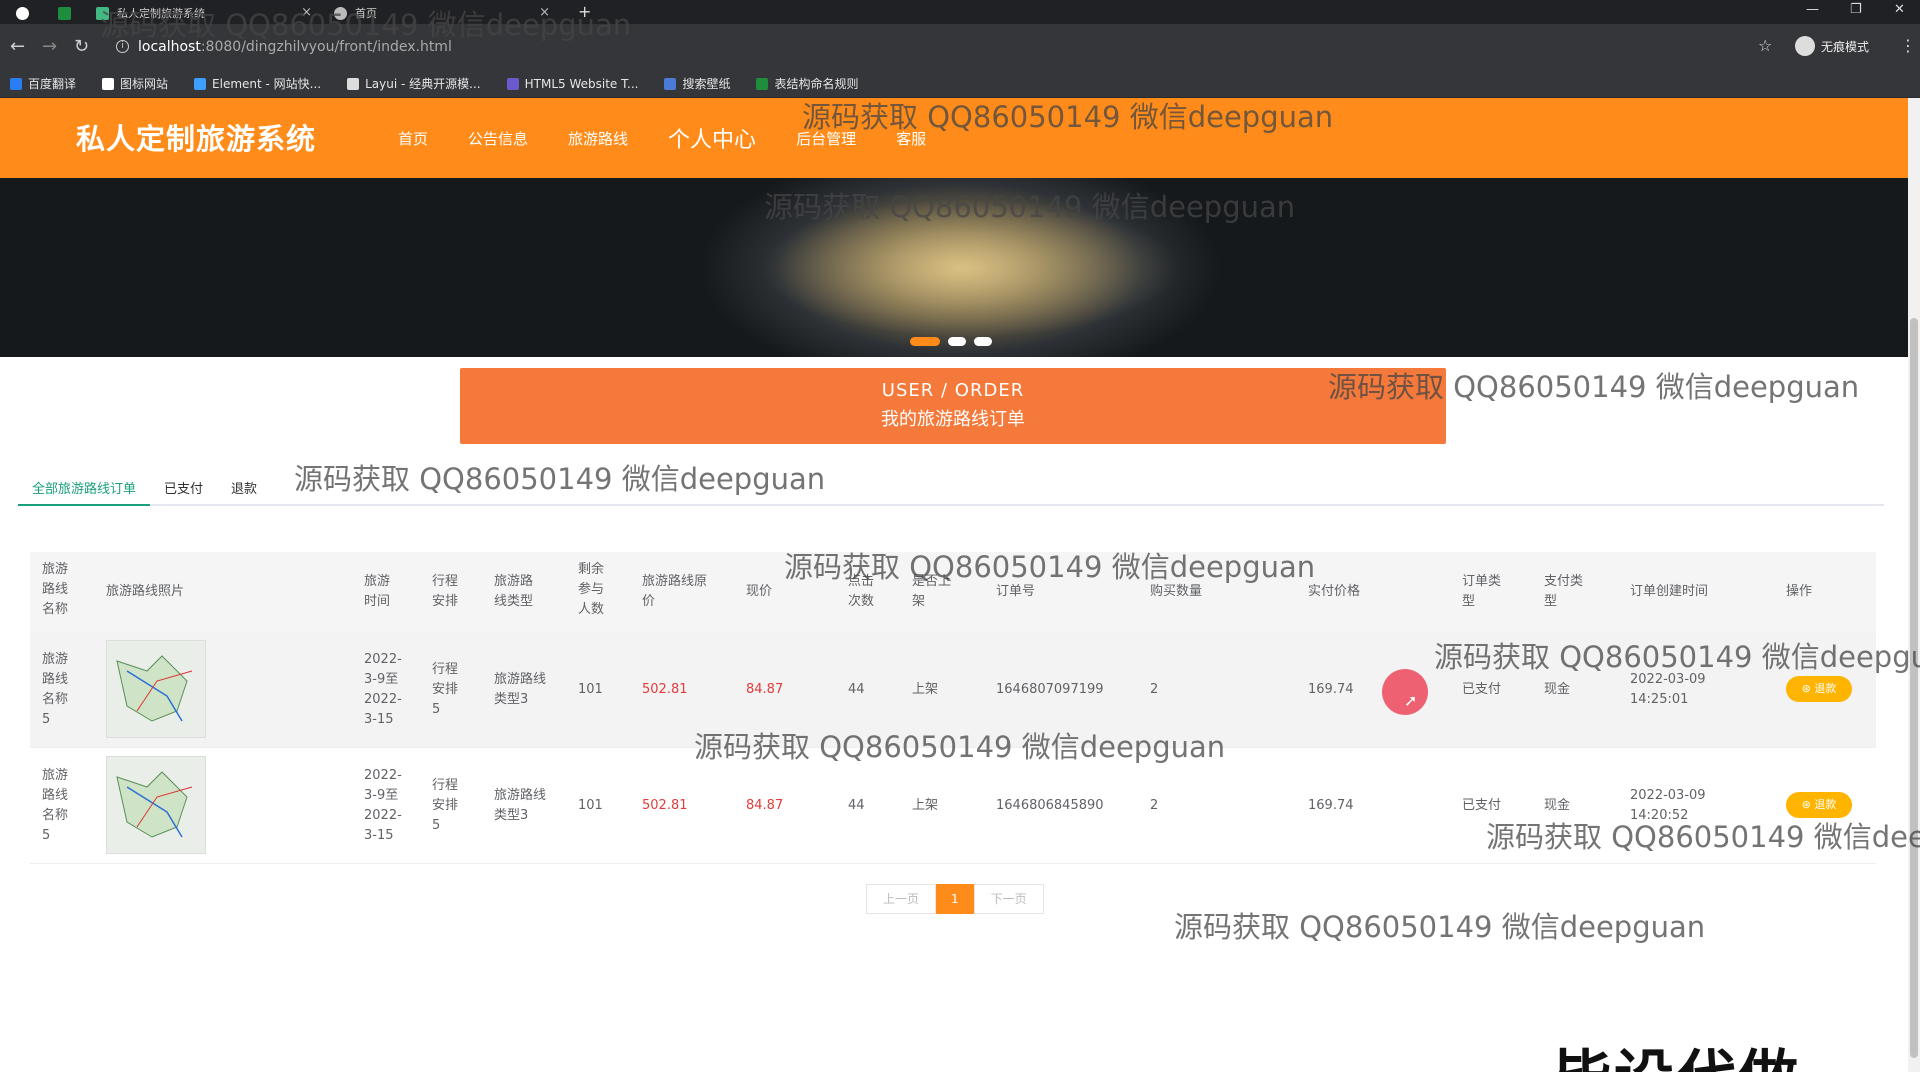 This screenshot has width=1920, height=1072. What do you see at coordinates (1845, 46) in the screenshot?
I see `profile-label: 无痕模式` at bounding box center [1845, 46].